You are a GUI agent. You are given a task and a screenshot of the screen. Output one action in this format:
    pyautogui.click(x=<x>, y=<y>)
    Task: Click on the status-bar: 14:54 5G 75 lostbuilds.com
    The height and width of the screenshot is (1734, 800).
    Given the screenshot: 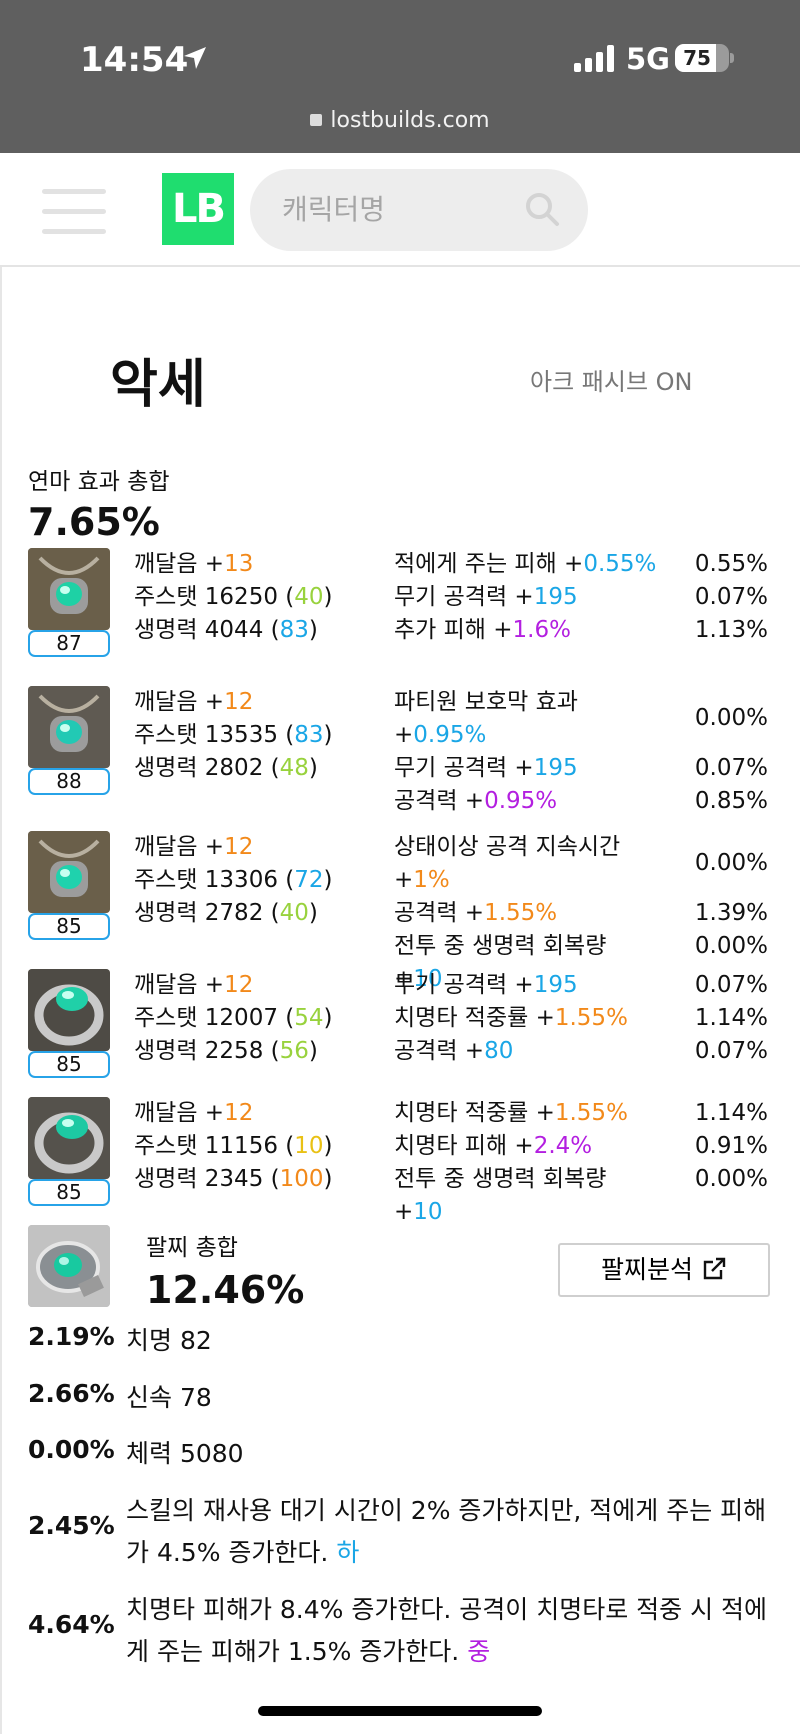 What is the action you would take?
    pyautogui.click(x=400, y=76)
    